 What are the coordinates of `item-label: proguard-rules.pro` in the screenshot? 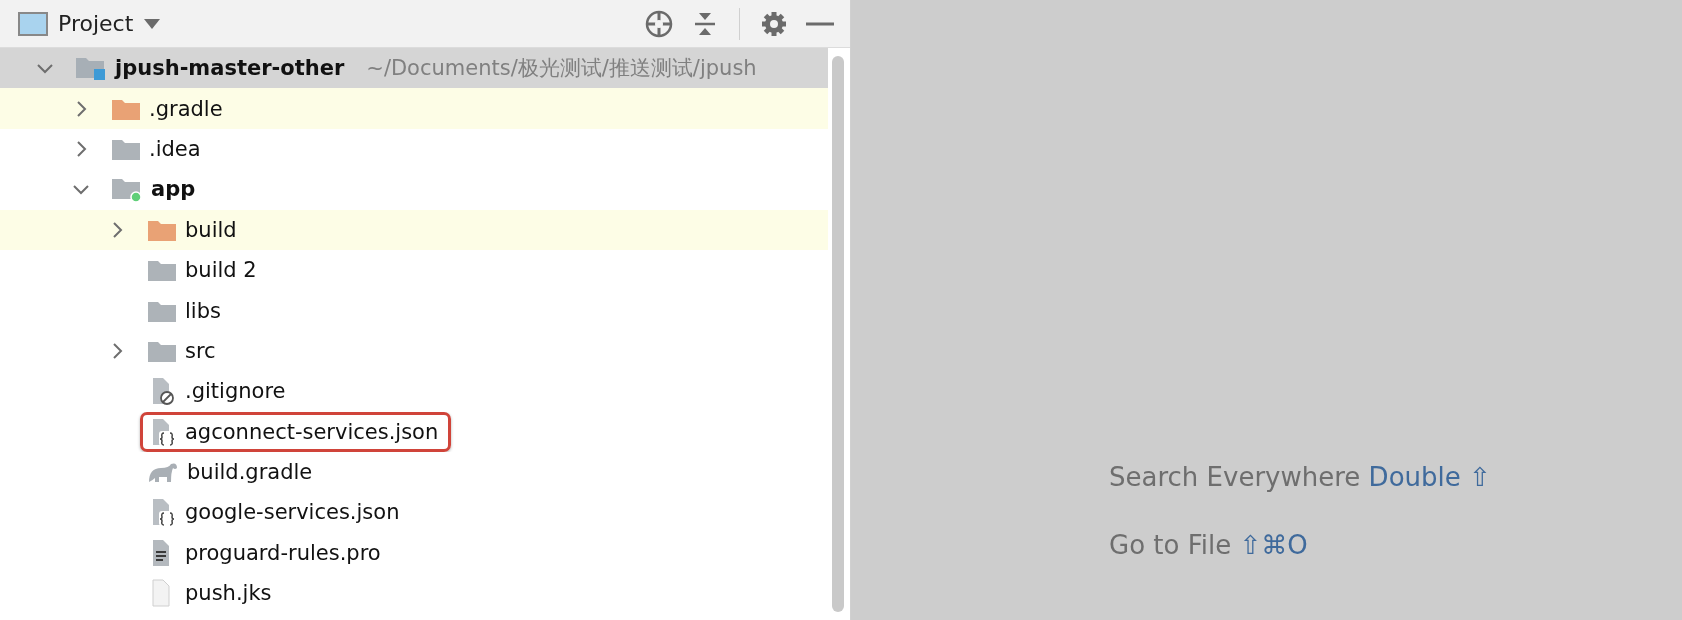 It's located at (283, 552).